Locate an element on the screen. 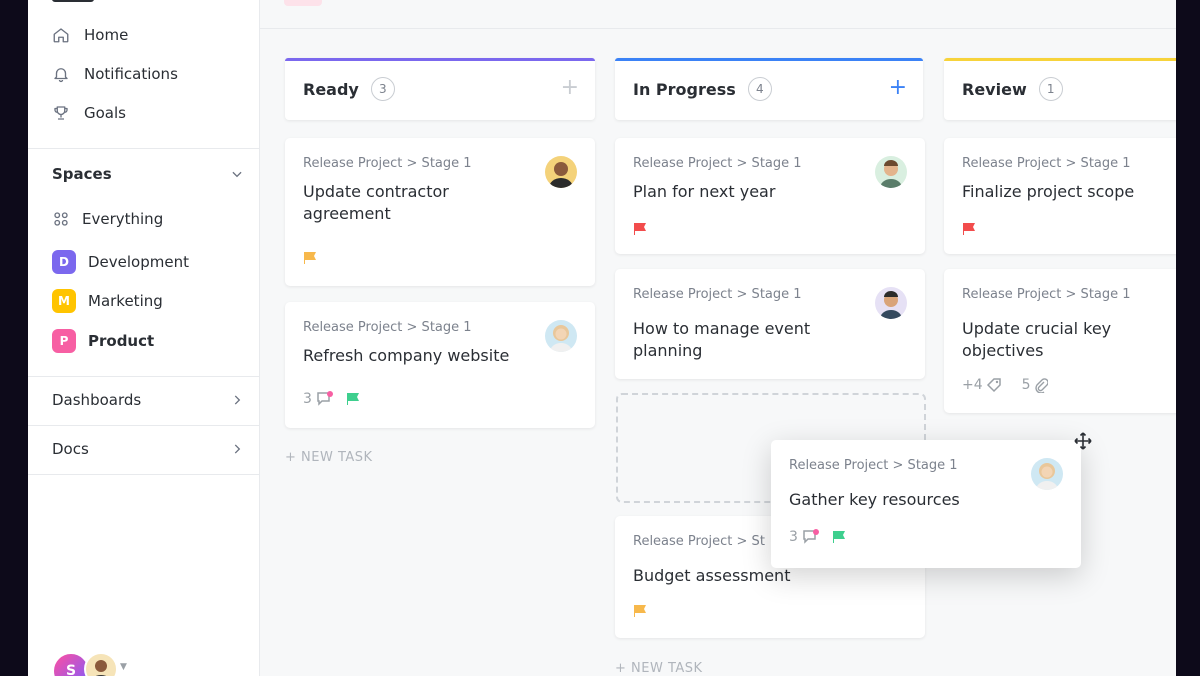  nav-notifications: Notifications is located at coordinates (115, 74).